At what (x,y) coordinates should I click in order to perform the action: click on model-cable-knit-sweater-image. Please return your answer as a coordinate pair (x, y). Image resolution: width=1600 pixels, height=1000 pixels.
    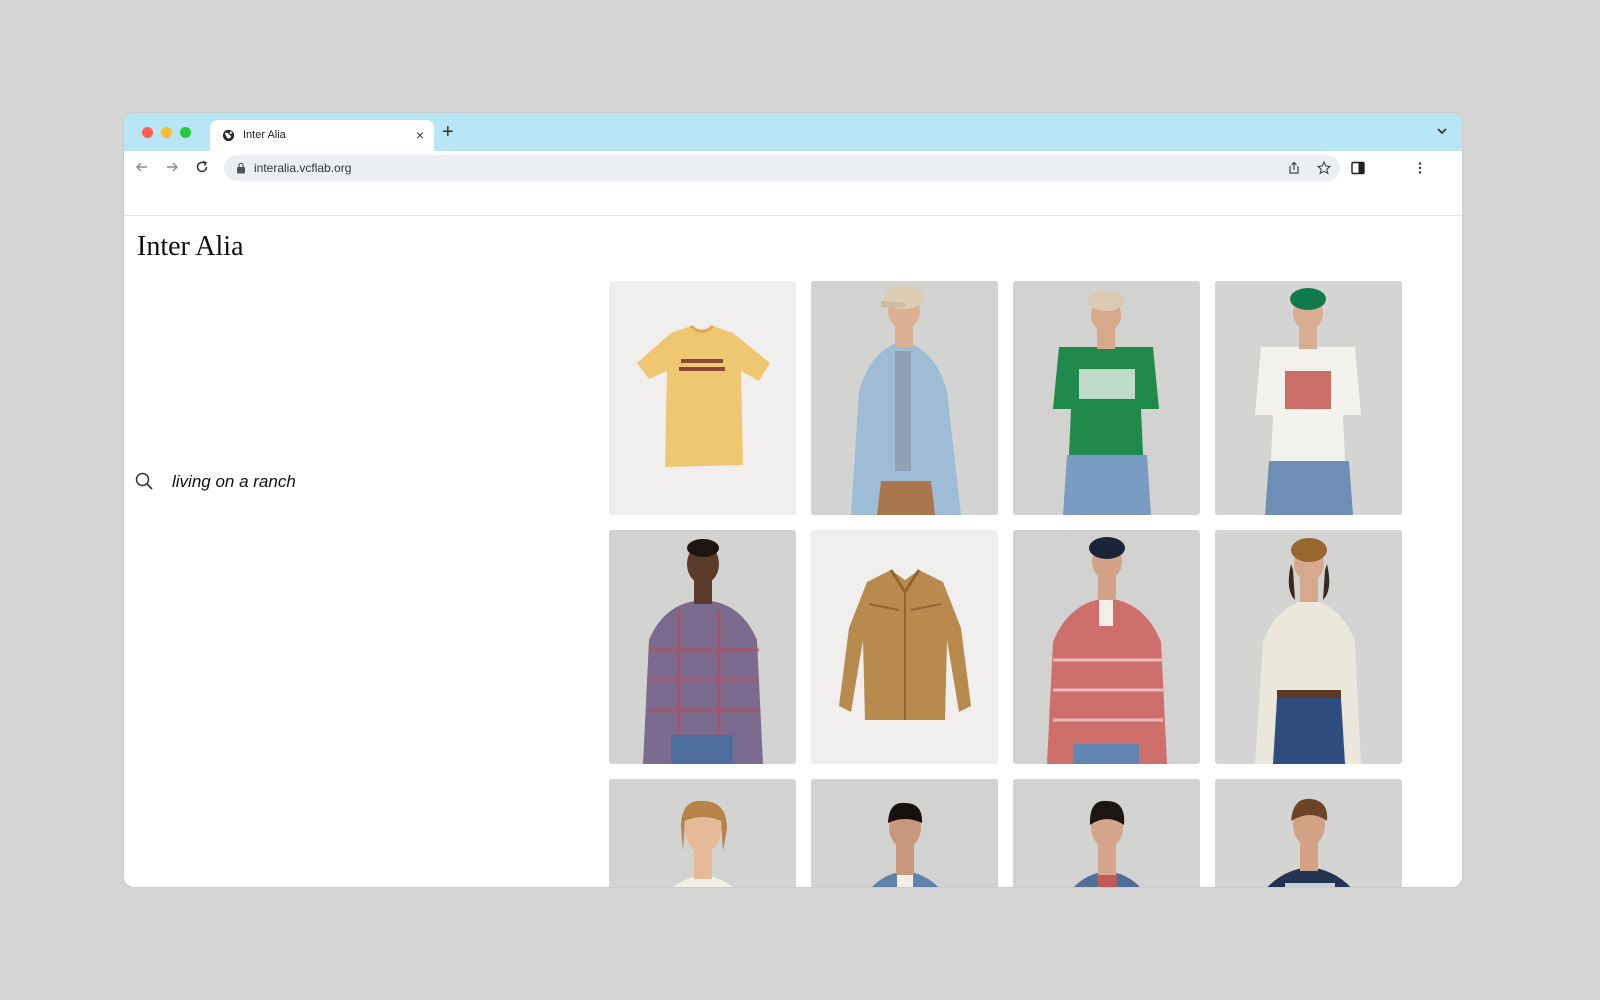
    Looking at the image, I should click on (702, 833).